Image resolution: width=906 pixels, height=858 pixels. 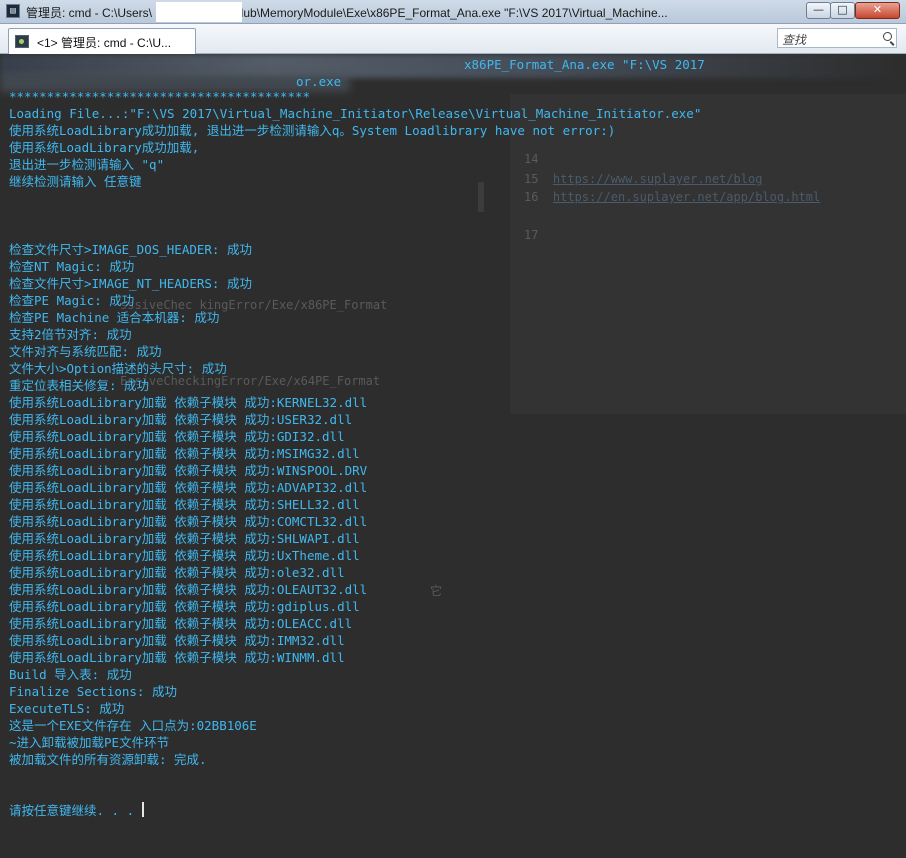 What do you see at coordinates (184, 453) in the screenshot?
I see `console-line: 使用系统LoadLibrary加载 依赖子模块 成功:MSIMG32.dll` at bounding box center [184, 453].